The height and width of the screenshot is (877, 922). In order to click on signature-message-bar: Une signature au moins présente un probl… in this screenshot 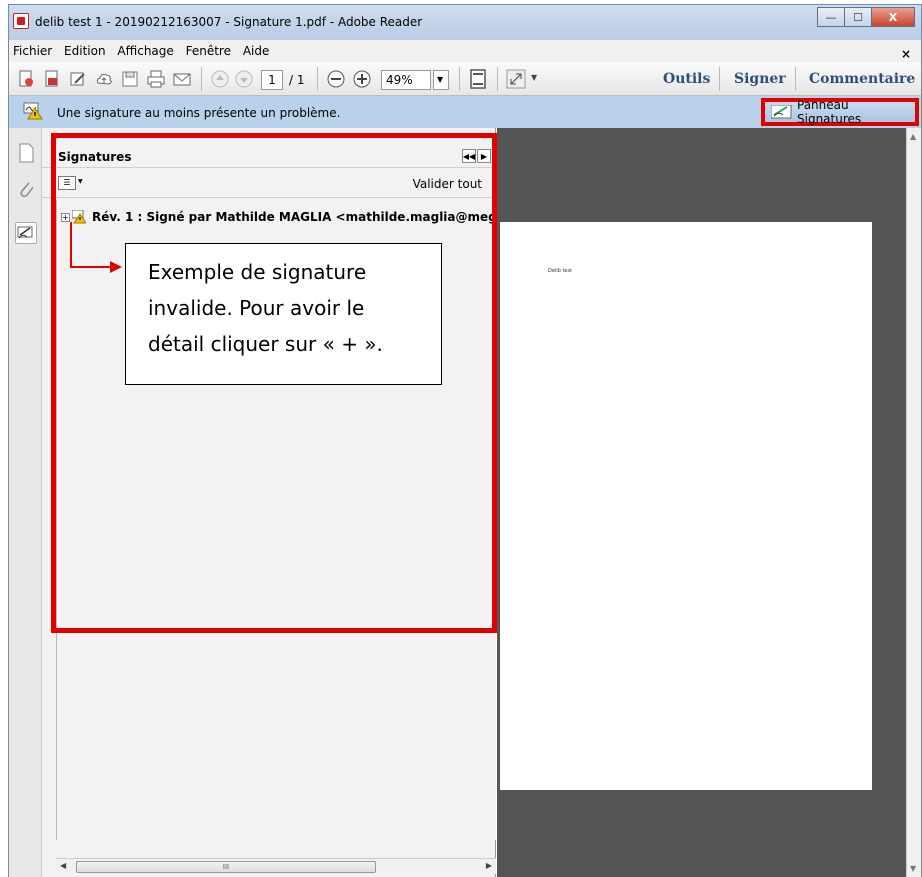, I will do `click(465, 112)`.